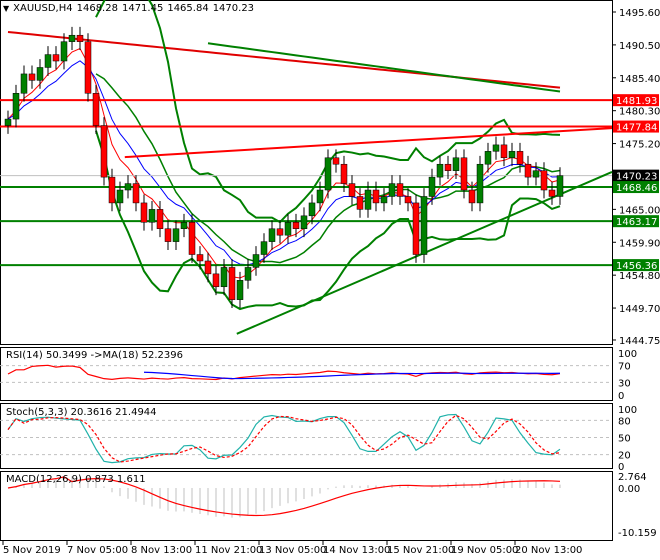 The height and width of the screenshot is (560, 660). What do you see at coordinates (484, 550) in the screenshot?
I see `time-axis-label: 19 Nov 05:00` at bounding box center [484, 550].